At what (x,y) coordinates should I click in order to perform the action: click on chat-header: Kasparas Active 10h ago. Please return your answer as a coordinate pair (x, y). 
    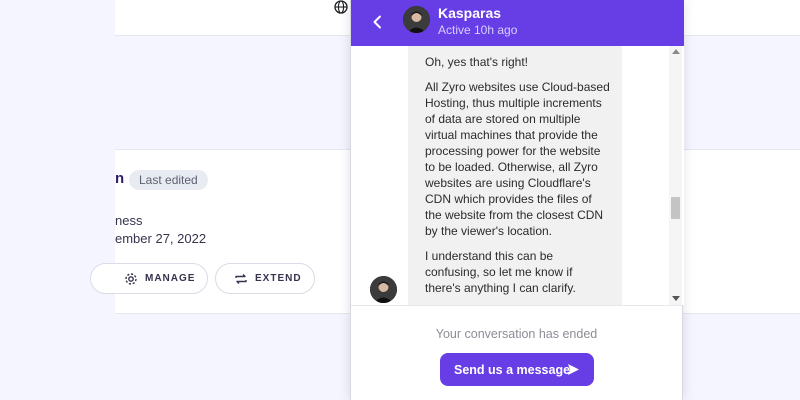
    Looking at the image, I should click on (517, 23).